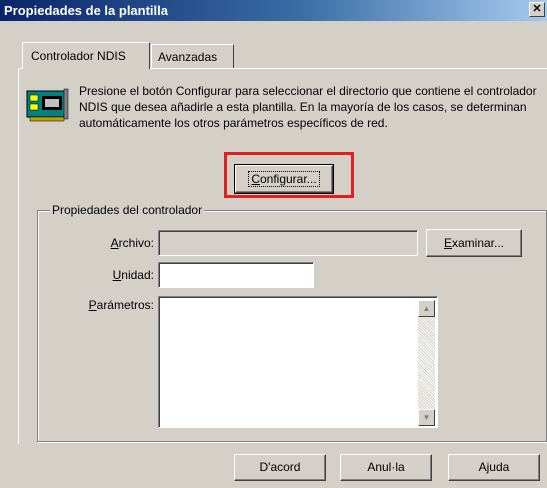  What do you see at coordinates (78, 56) in the screenshot?
I see `tab-label: Controlador NDIS` at bounding box center [78, 56].